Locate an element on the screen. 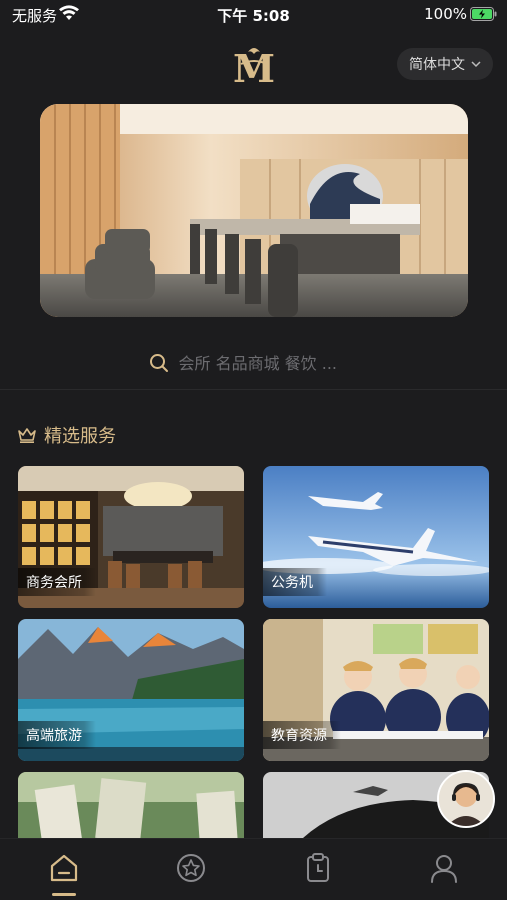 The width and height of the screenshot is (507, 900). currency-image is located at coordinates (131, 805).